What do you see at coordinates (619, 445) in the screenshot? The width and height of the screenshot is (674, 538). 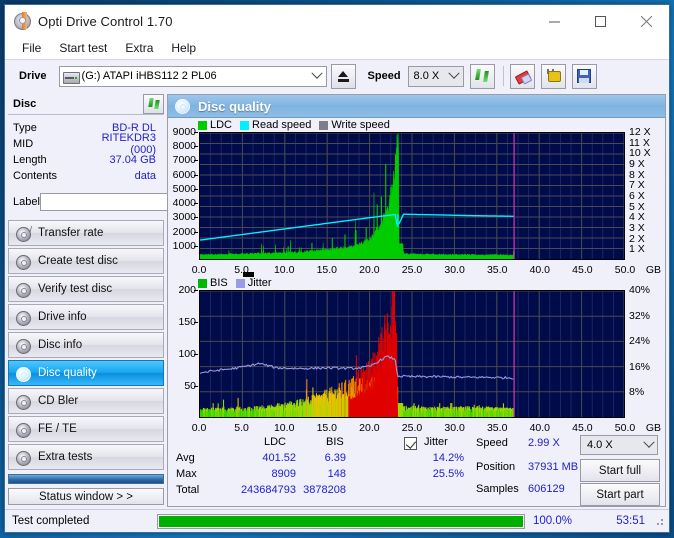 I see `test-speed-select: 4.0 X` at bounding box center [619, 445].